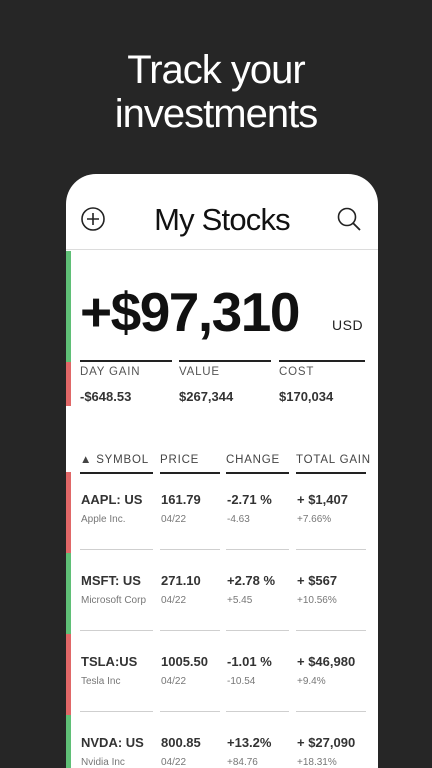  Describe the element at coordinates (297, 372) in the screenshot. I see `summary-label: COST` at that location.